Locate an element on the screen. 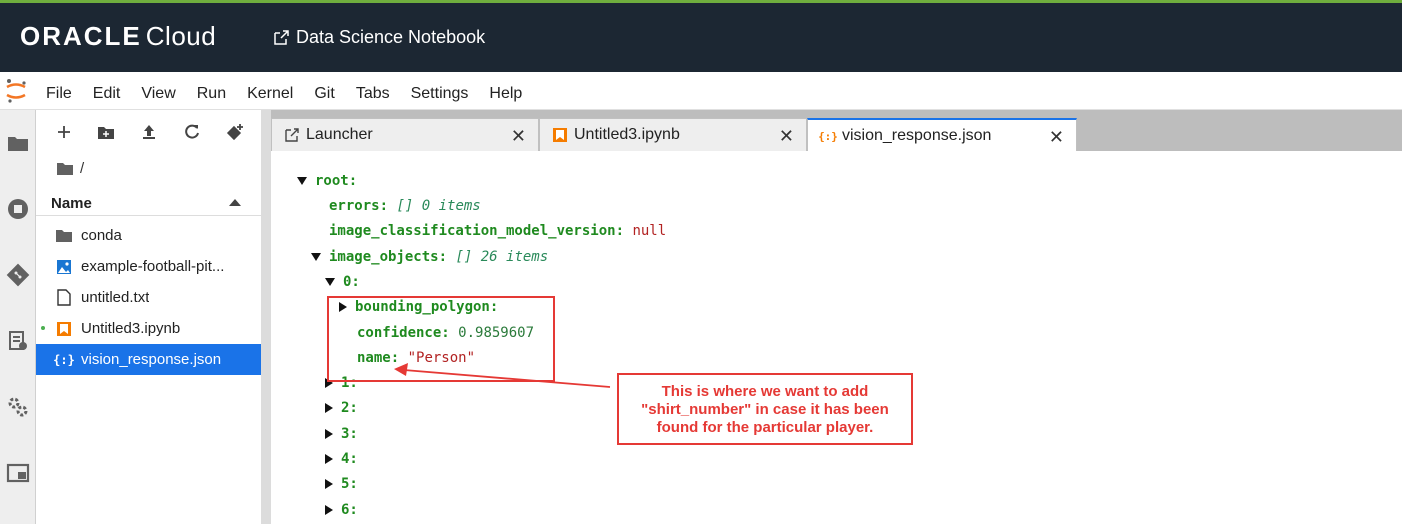 This screenshot has width=1402, height=524. json-errors-row: errors: [] 0 items is located at coordinates (405, 206).